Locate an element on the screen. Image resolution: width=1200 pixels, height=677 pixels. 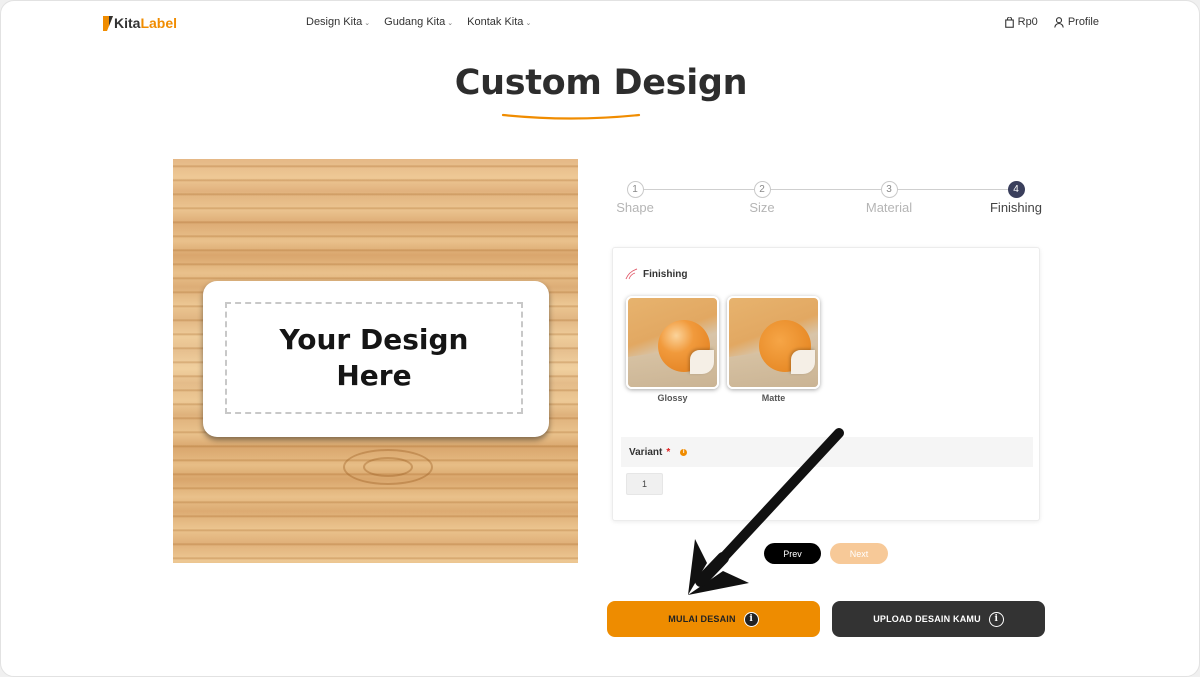
nav-gudang-kita: Gudang Kita ⌄ is located at coordinates (418, 22).